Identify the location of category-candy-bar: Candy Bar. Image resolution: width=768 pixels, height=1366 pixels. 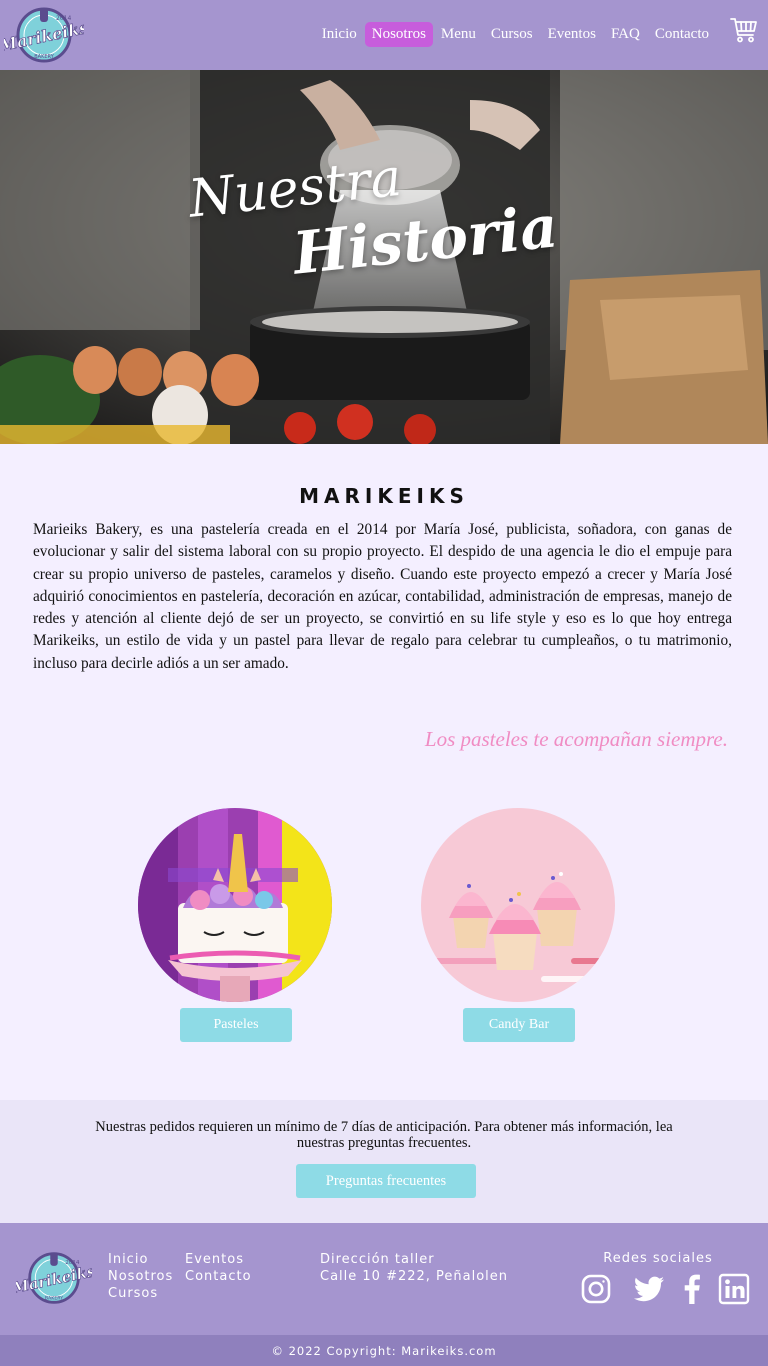
(519, 924).